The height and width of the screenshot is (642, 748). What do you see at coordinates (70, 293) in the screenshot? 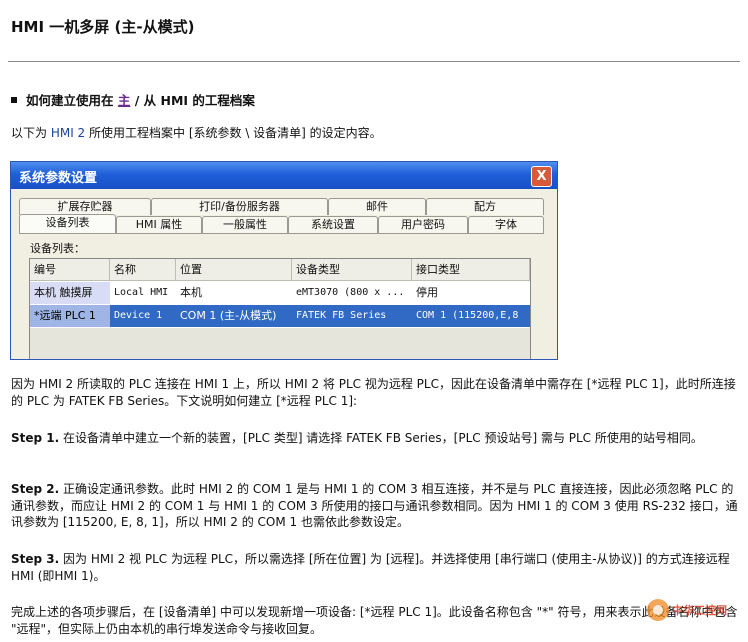
I see `row1-number: 本机 触摸屏` at bounding box center [70, 293].